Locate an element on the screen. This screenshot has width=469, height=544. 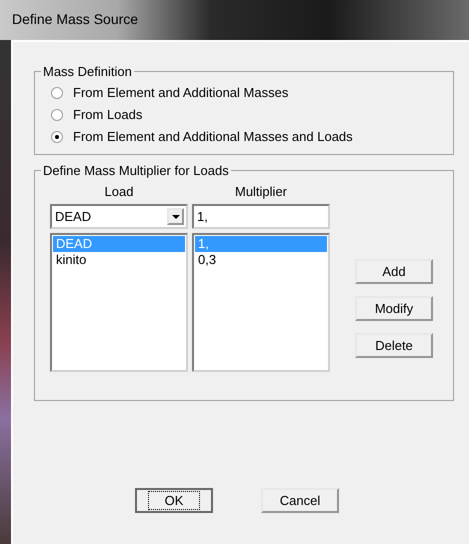
list-item: kinito is located at coordinates (119, 260).